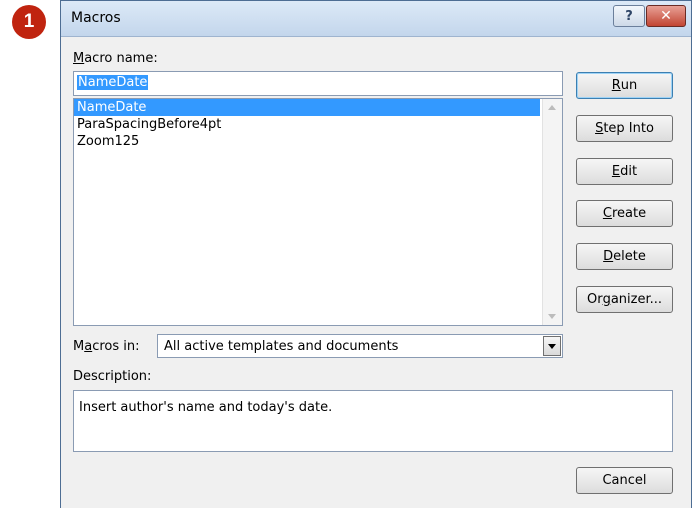 Image resolution: width=694 pixels, height=508 pixels. Describe the element at coordinates (552, 316) in the screenshot. I see `scroll-down-icon` at that location.